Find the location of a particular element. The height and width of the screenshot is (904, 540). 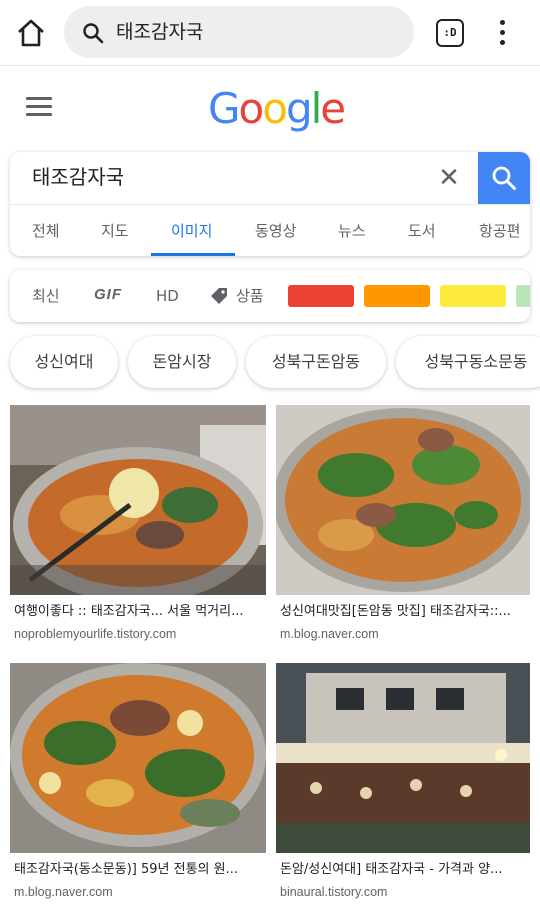

search-button is located at coordinates (504, 178).